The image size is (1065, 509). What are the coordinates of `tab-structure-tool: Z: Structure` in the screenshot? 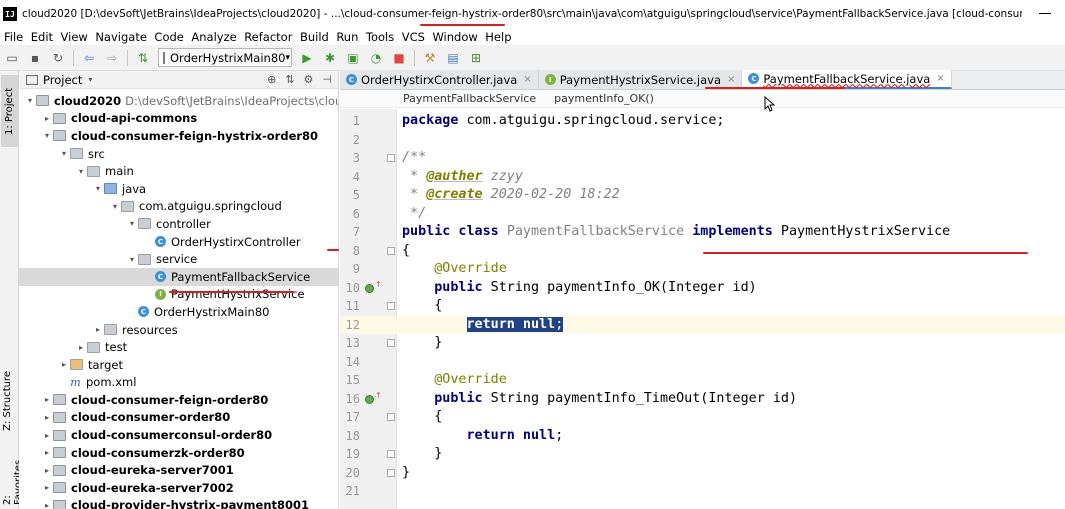 It's located at (7, 401).